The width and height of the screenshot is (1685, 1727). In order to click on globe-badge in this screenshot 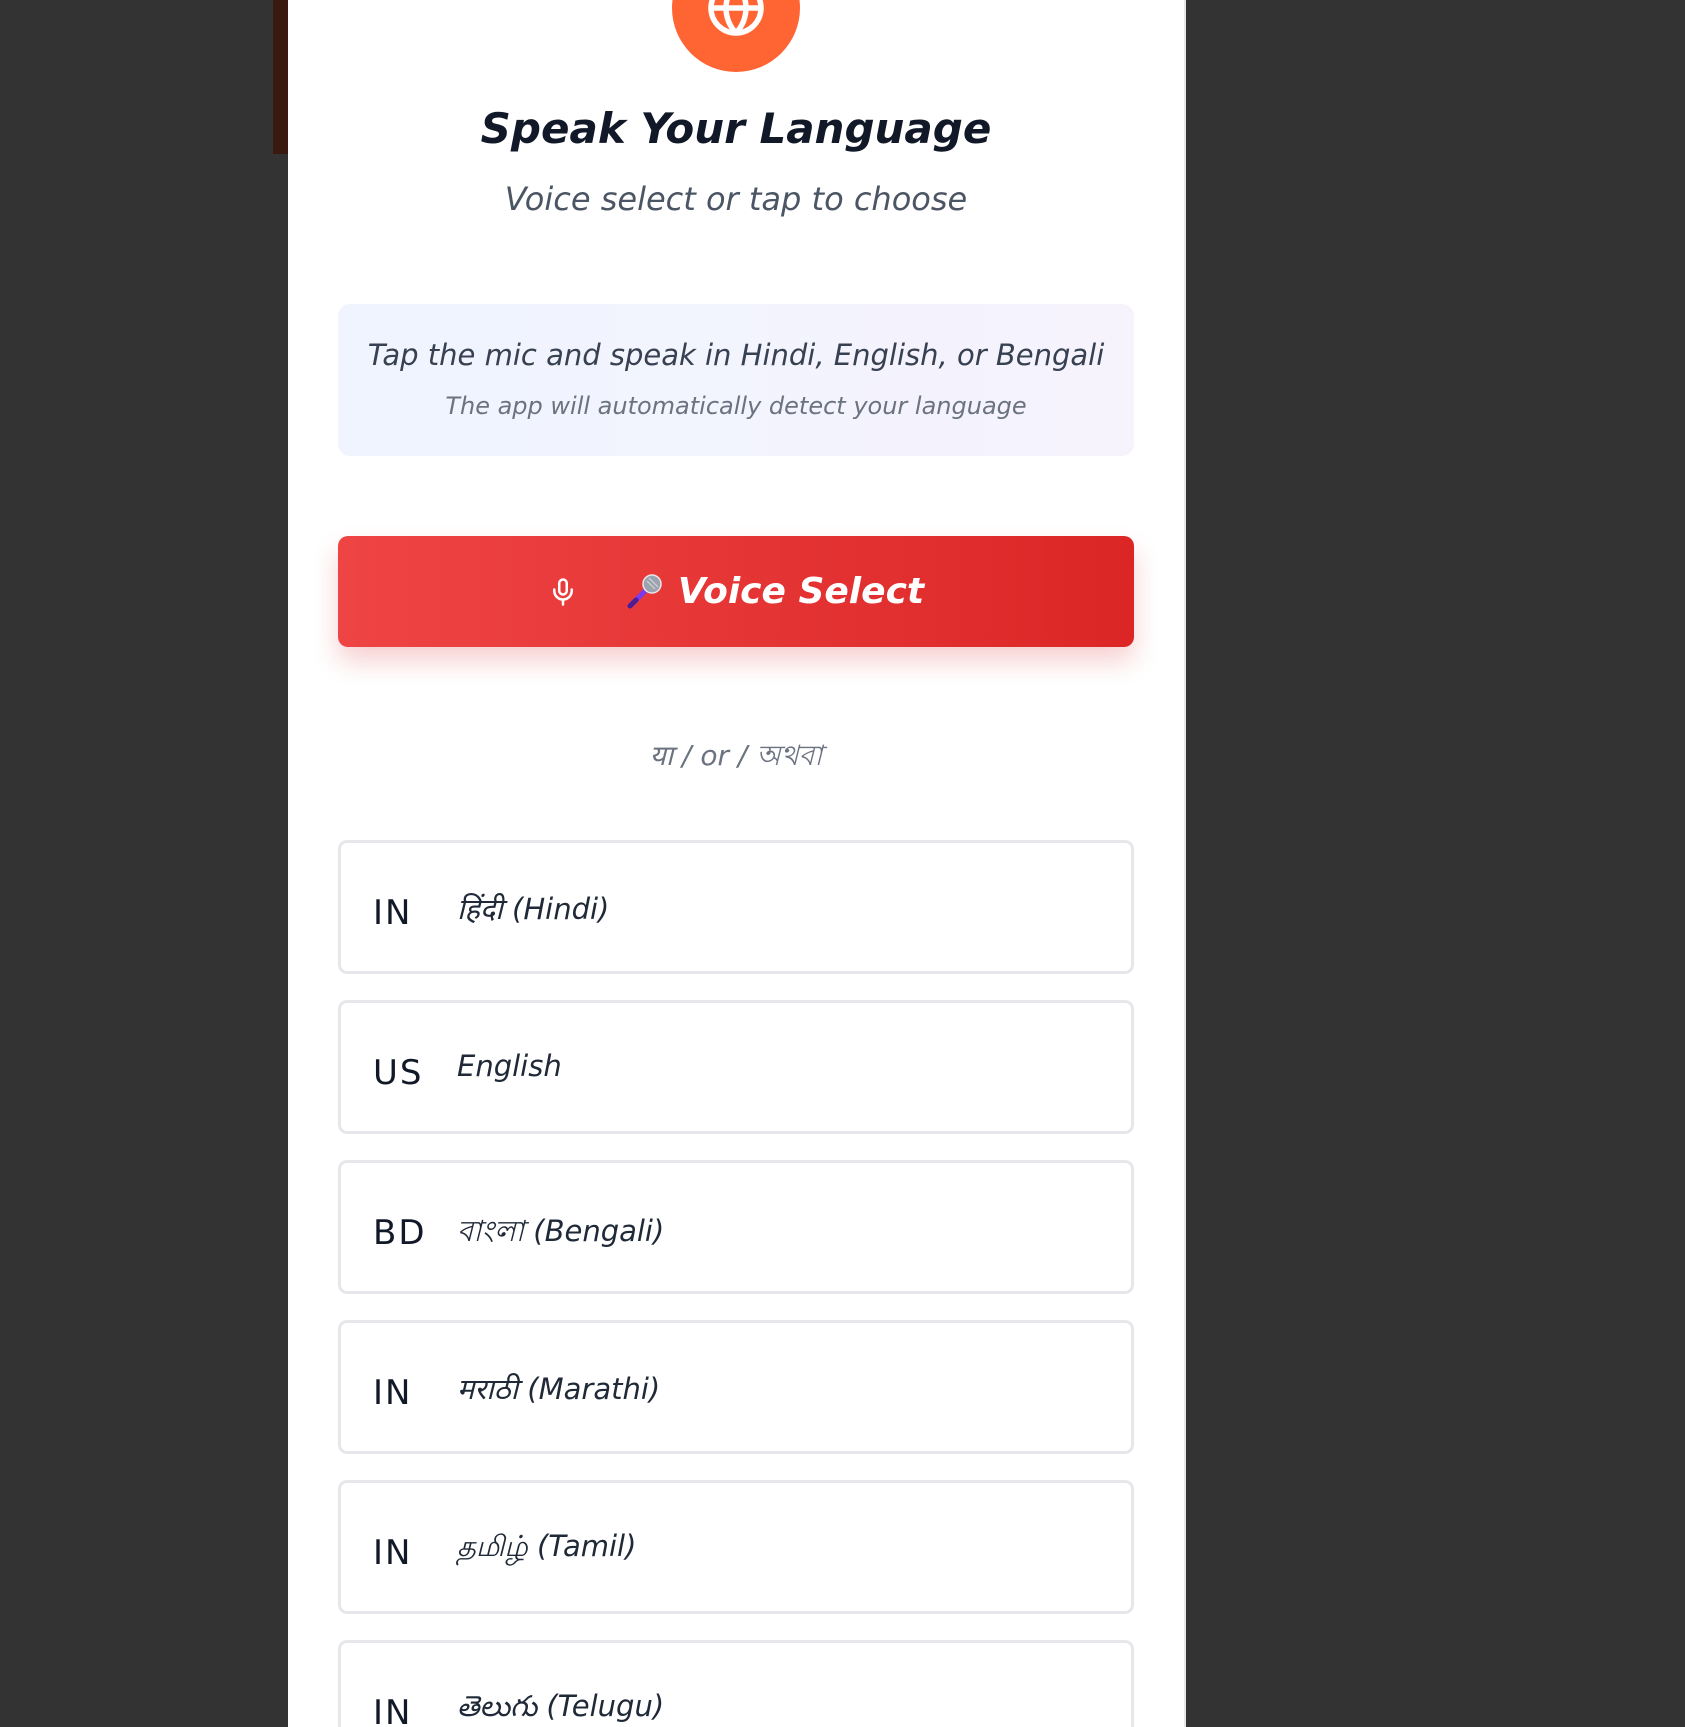, I will do `click(736, 36)`.